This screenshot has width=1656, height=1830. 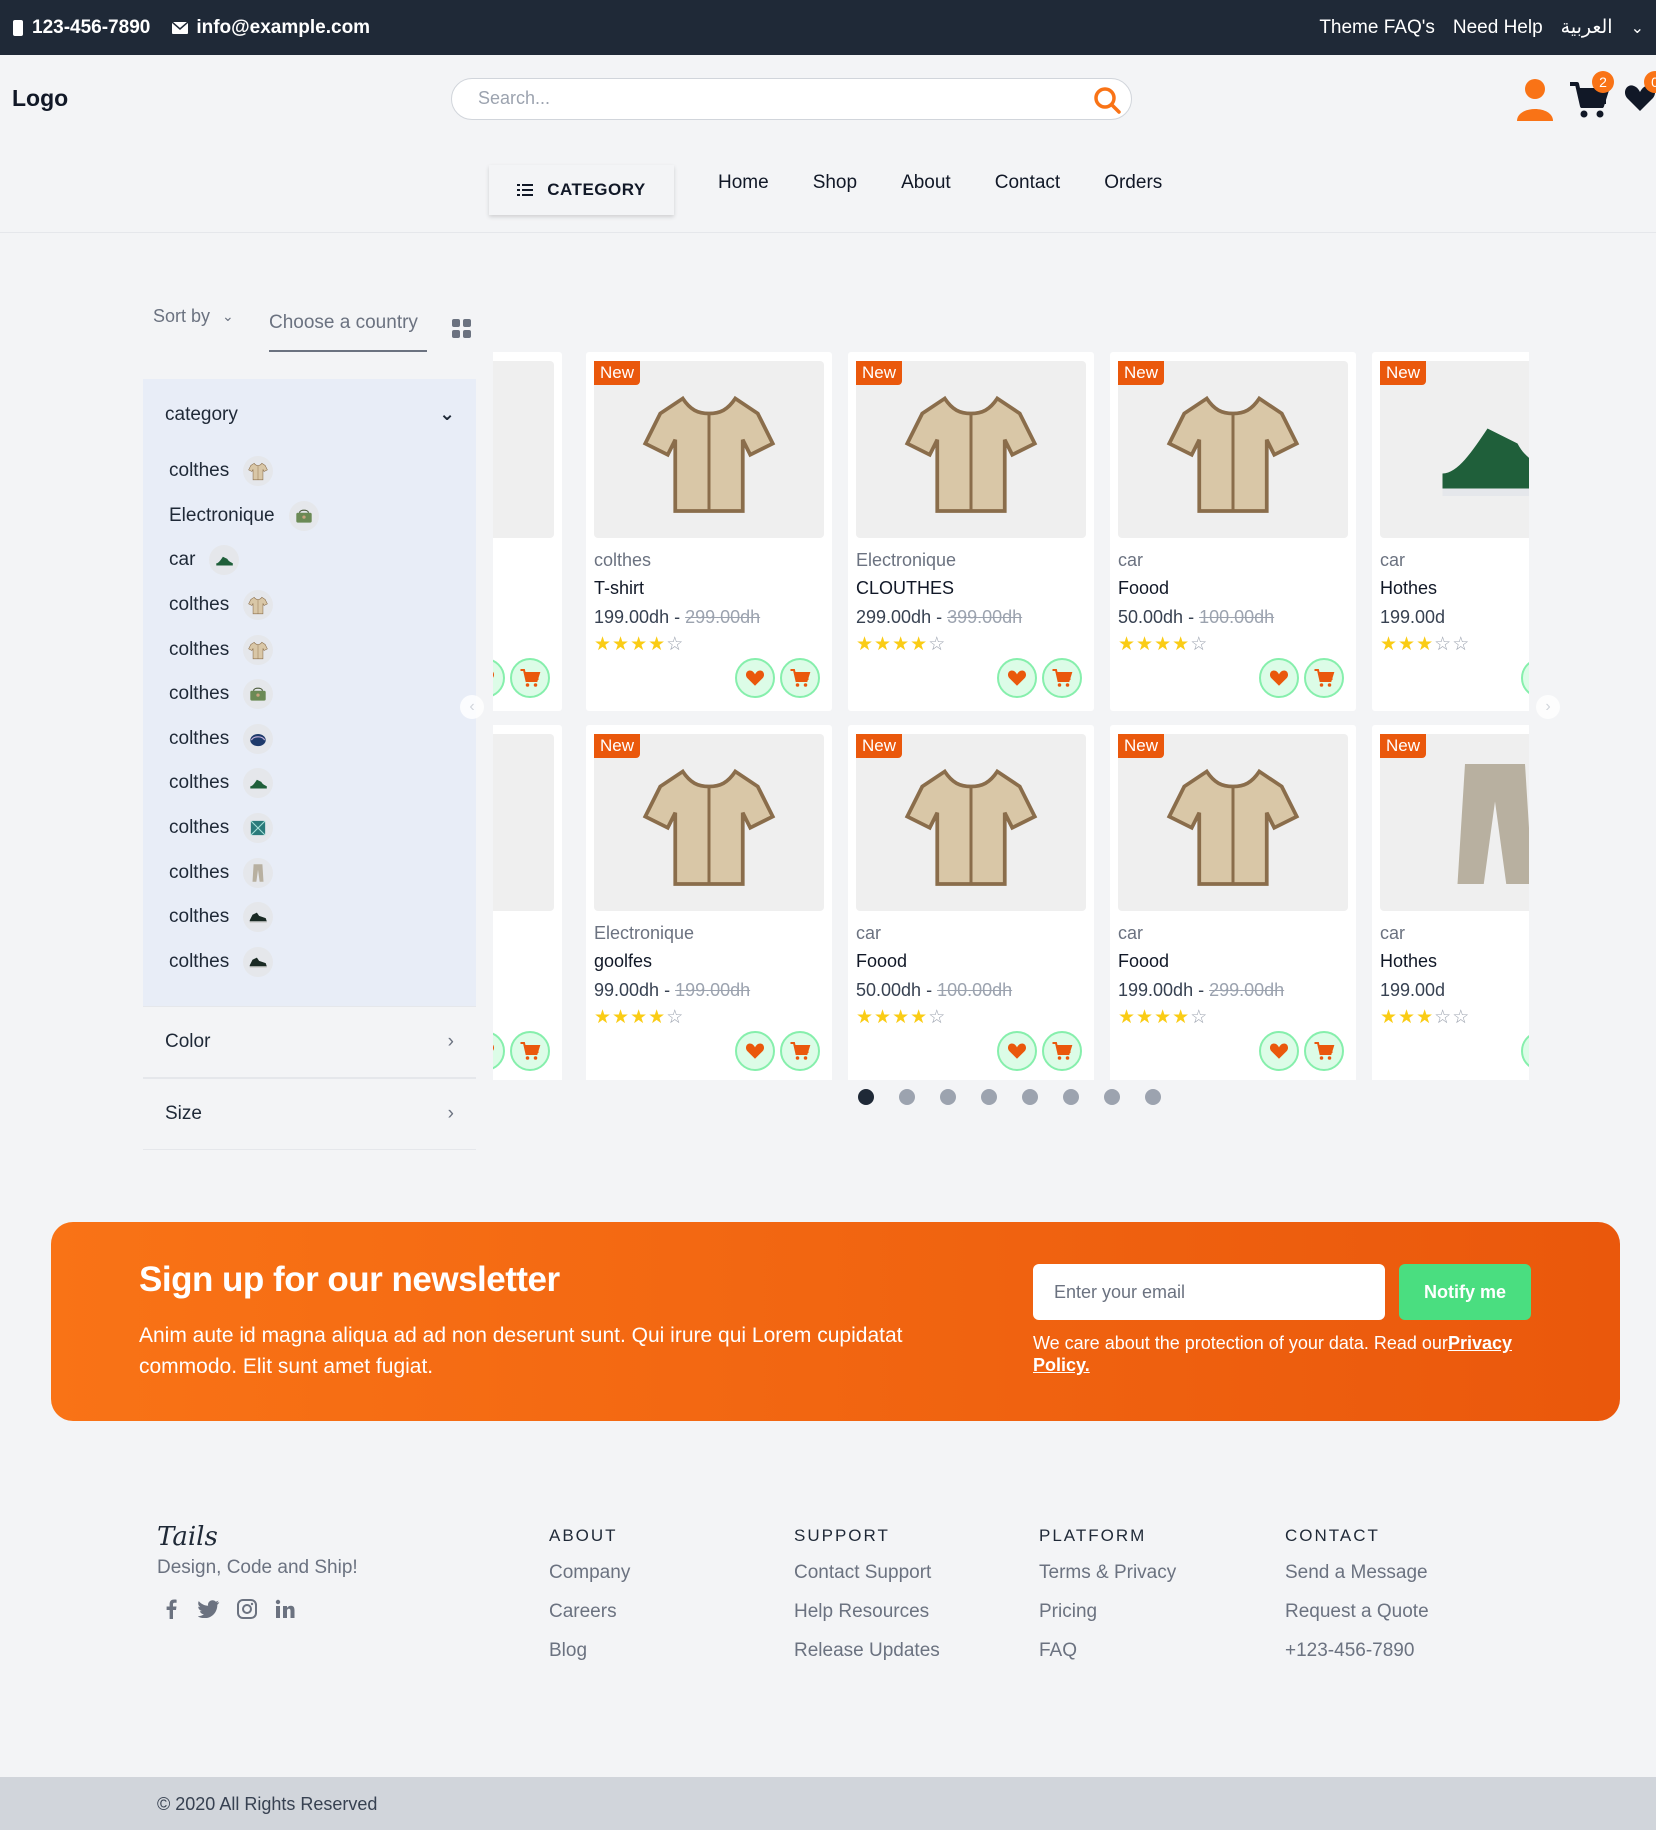 I want to click on footer-brand-logo: Tails, so click(x=187, y=1537).